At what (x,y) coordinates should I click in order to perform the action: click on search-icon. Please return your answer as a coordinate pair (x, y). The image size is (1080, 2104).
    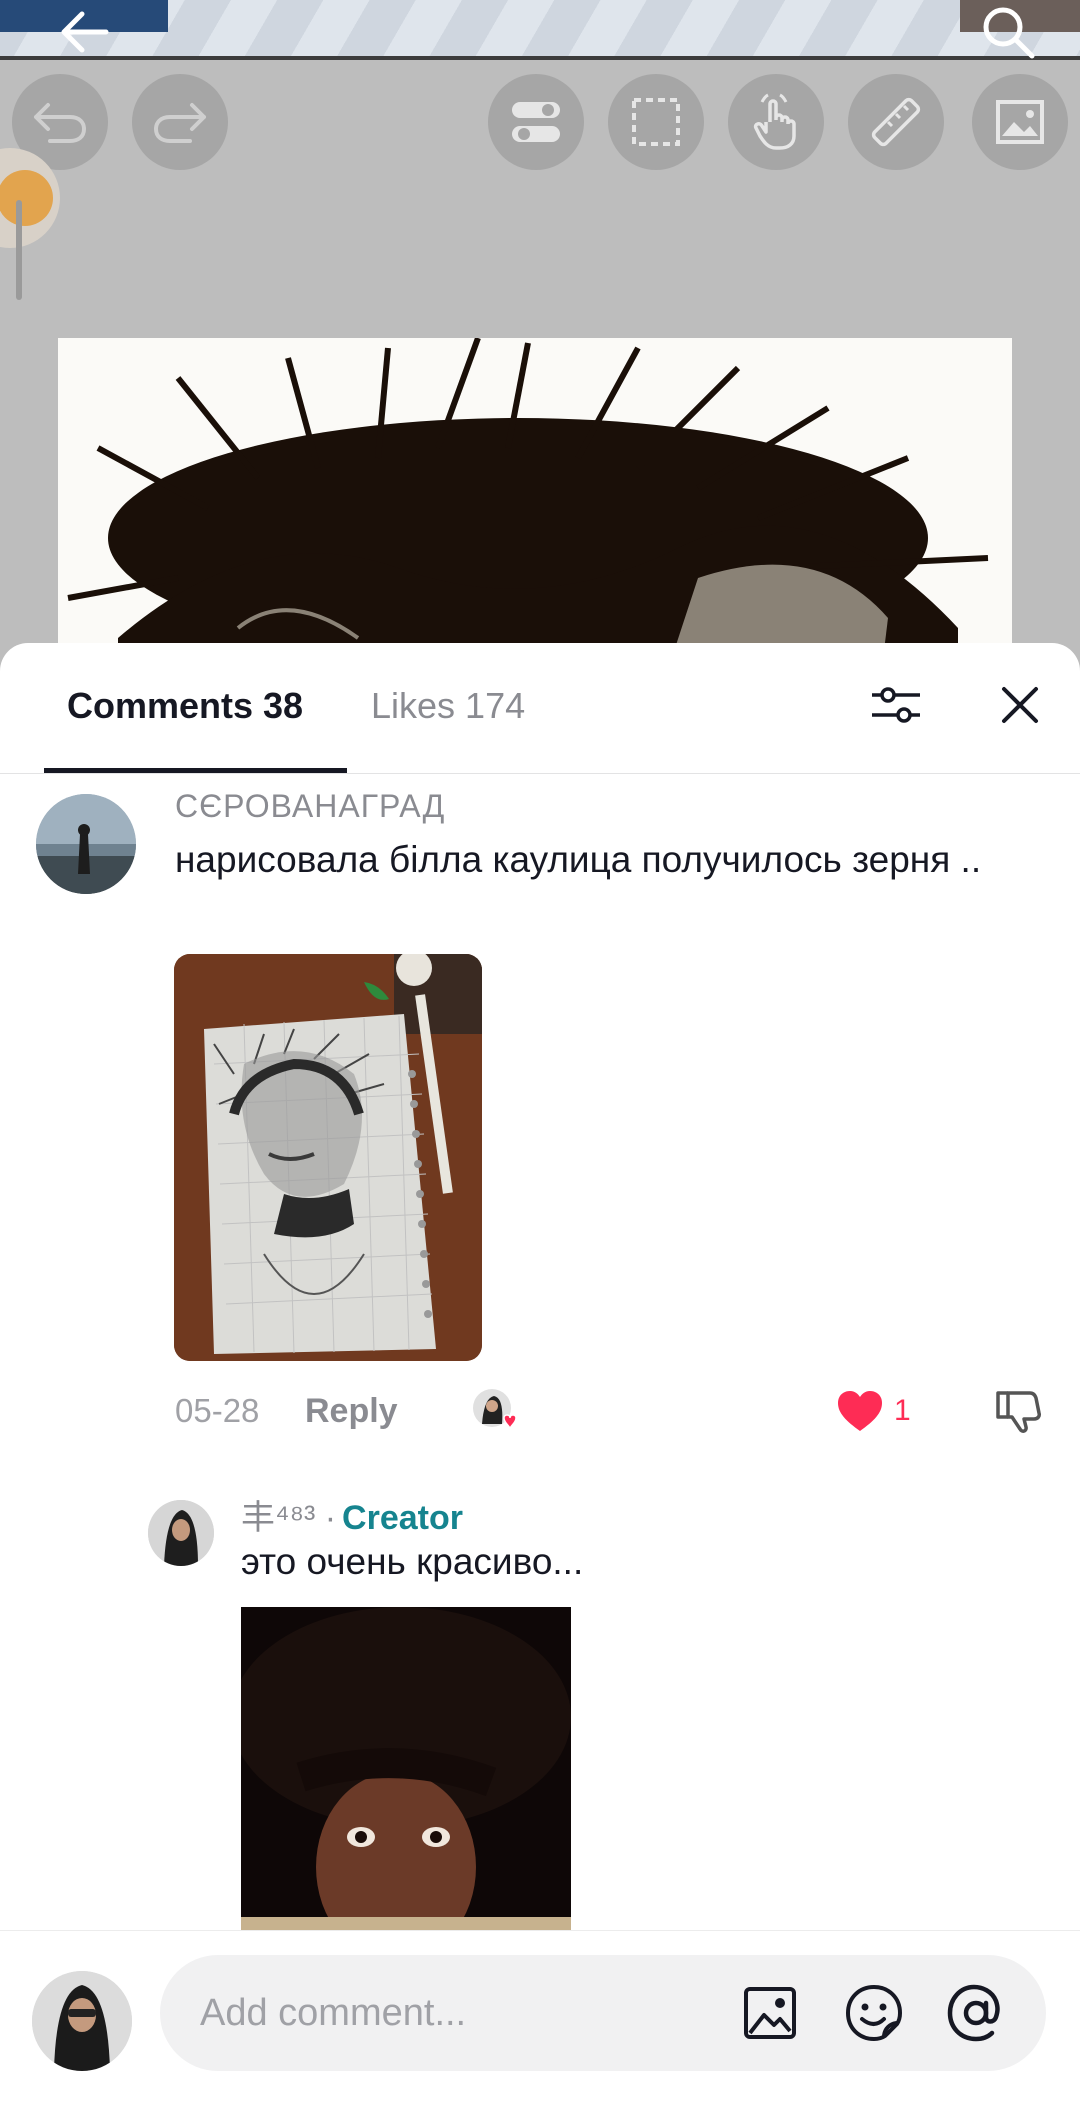
    Looking at the image, I should click on (1009, 33).